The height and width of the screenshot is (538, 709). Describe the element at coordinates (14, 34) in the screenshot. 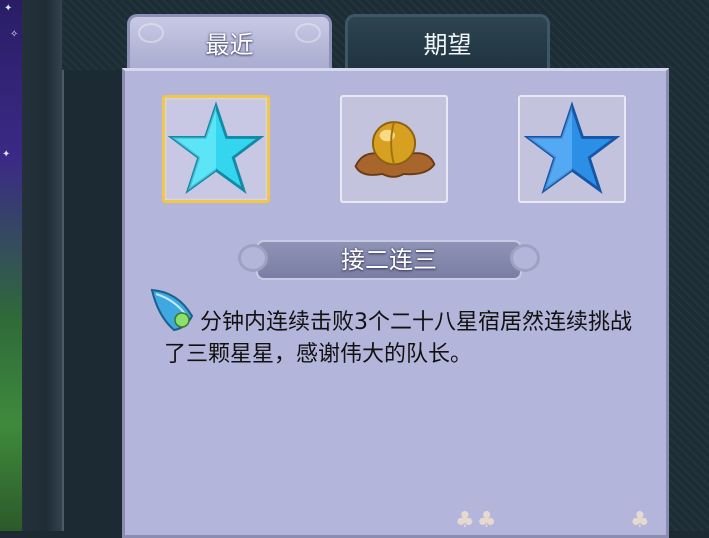

I see `sparkle-icon: ✧` at that location.